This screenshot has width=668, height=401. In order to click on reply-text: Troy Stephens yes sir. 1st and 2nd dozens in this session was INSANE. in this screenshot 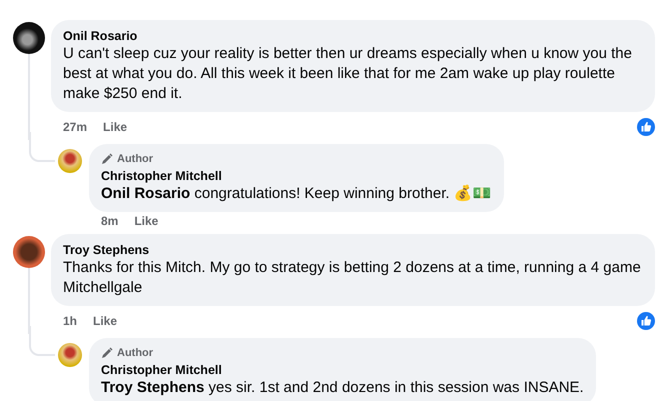, I will do `click(342, 388)`.